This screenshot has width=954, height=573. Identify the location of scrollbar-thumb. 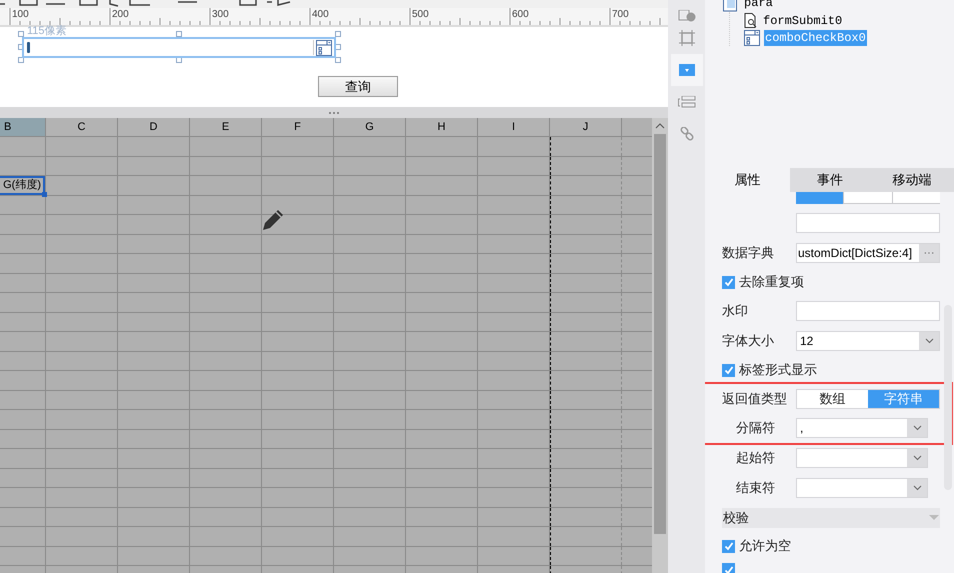
(660, 334).